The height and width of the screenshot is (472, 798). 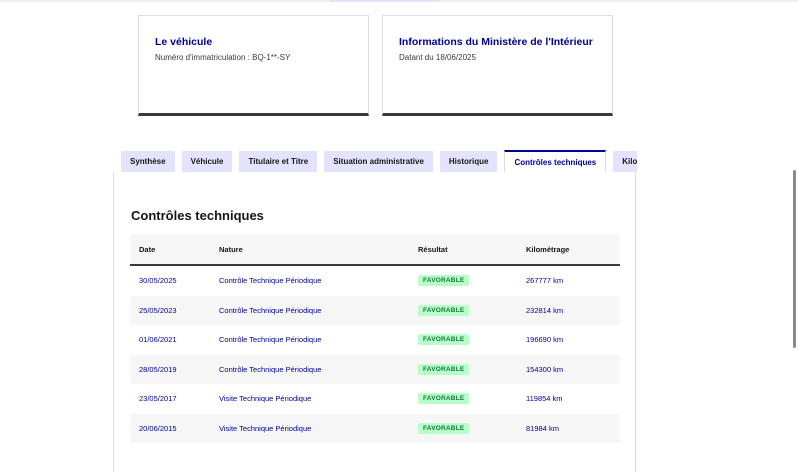 What do you see at coordinates (197, 215) in the screenshot?
I see `section-title: Contrôles techniques` at bounding box center [197, 215].